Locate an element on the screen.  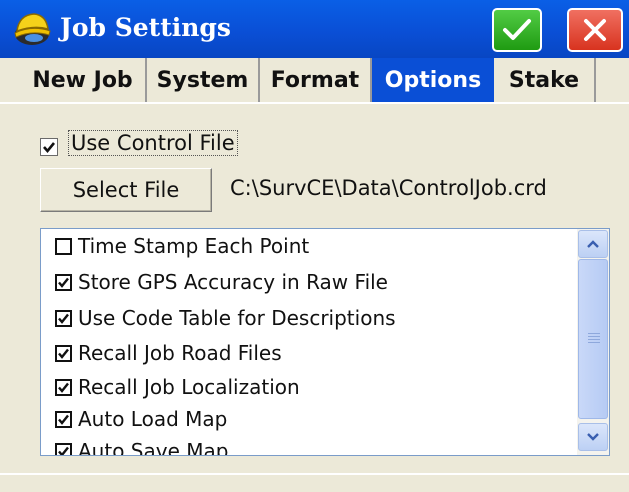
tab-strip: New Job System Format Options Stake is located at coordinates (314, 80).